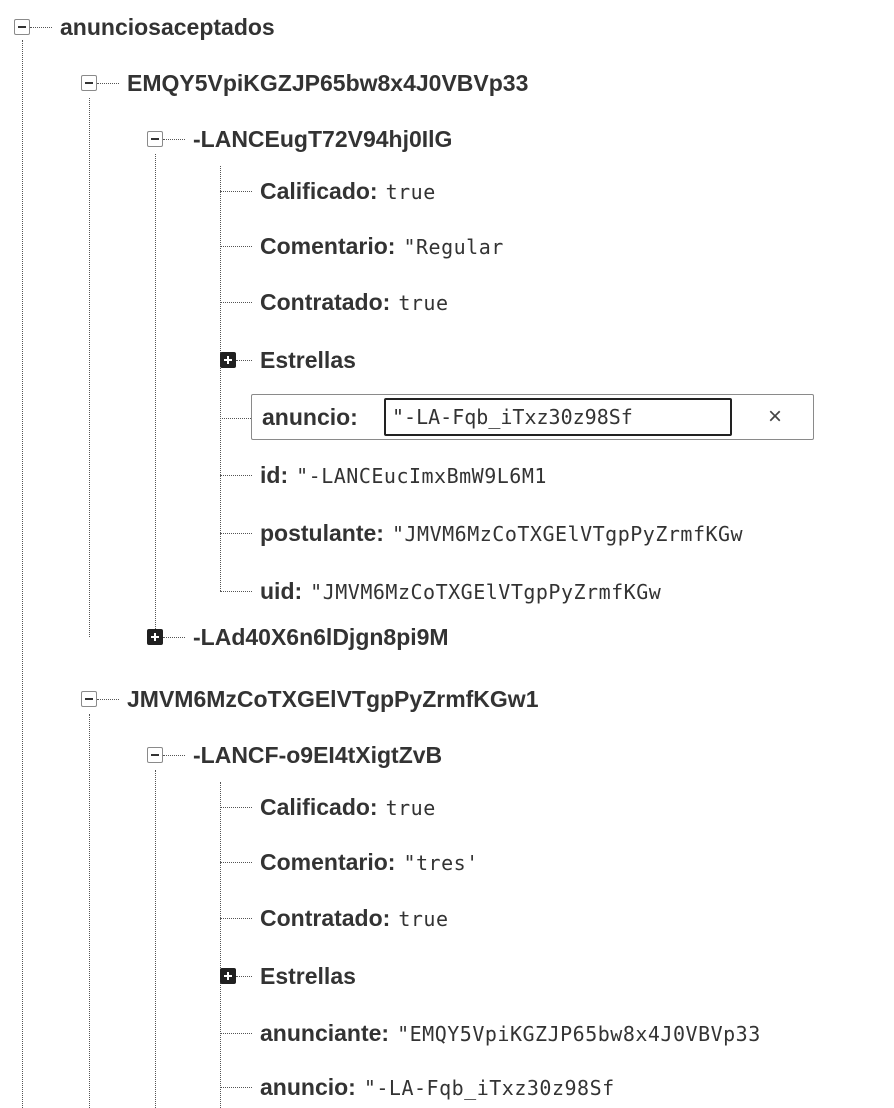  I want to click on field-key: id:, so click(274, 475).